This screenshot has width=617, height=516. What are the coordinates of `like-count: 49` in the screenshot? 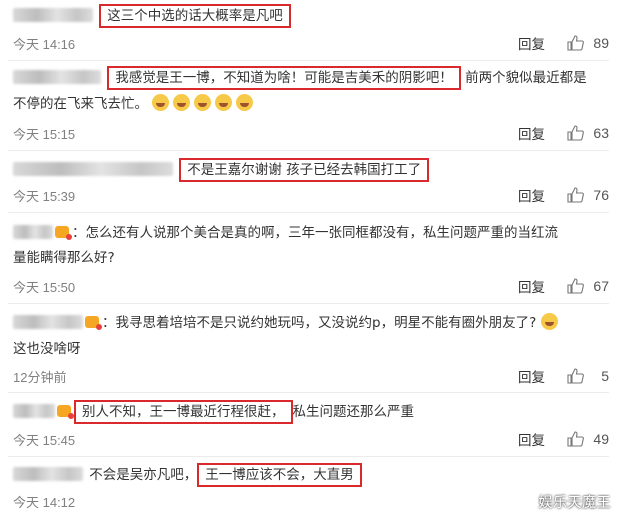 It's located at (601, 439).